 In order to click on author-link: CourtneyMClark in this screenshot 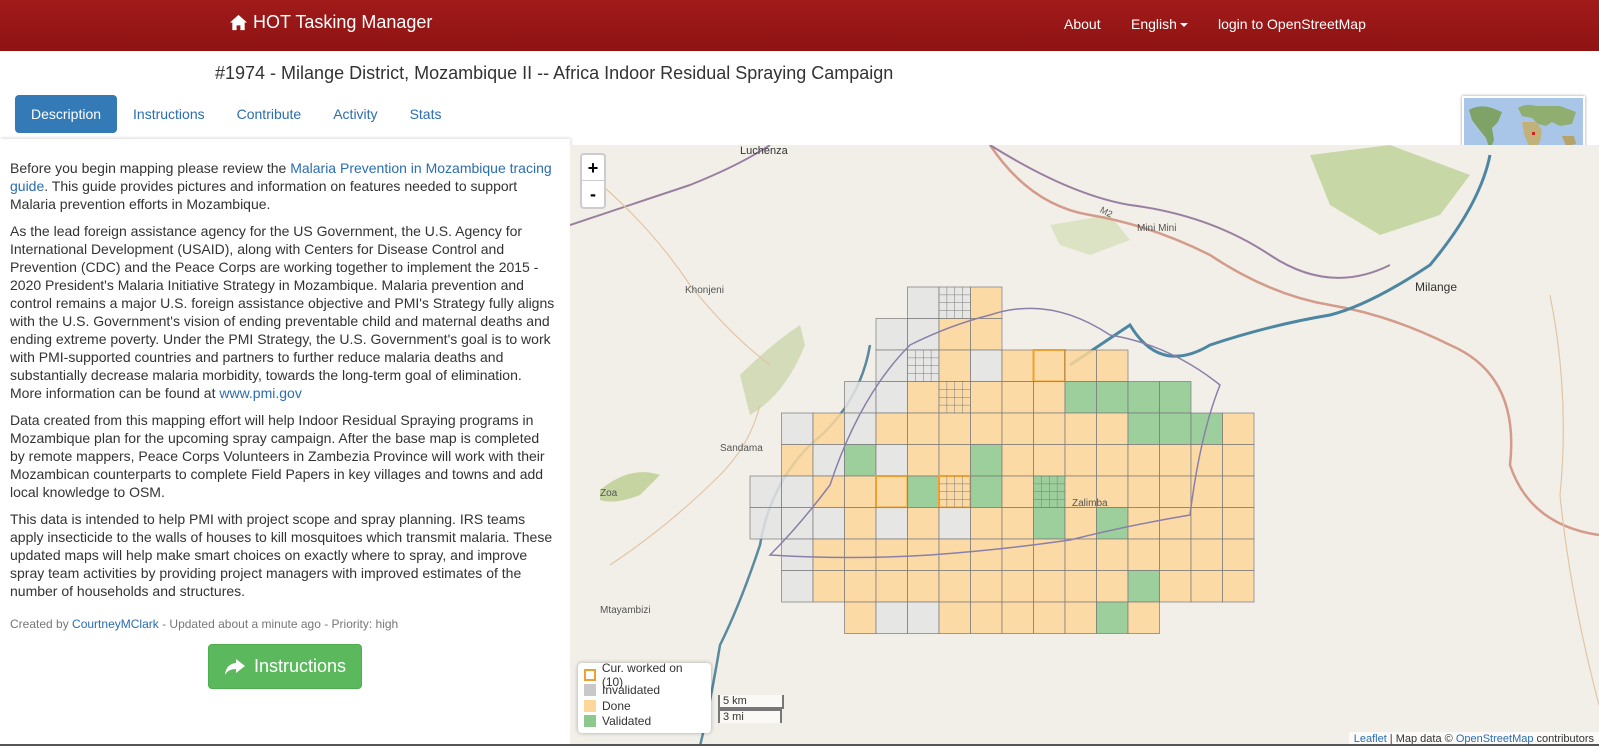, I will do `click(115, 624)`.